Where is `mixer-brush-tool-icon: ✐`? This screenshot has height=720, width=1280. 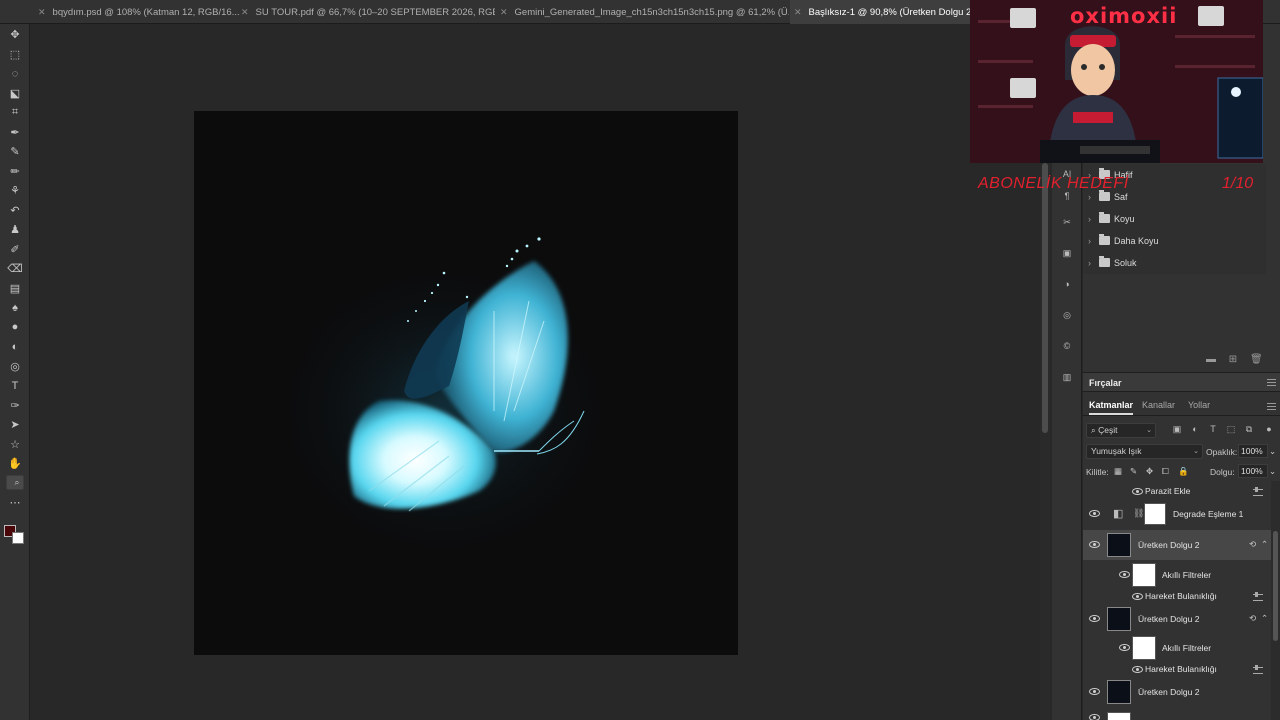
mixer-brush-tool-icon: ✐ is located at coordinates (15, 249).